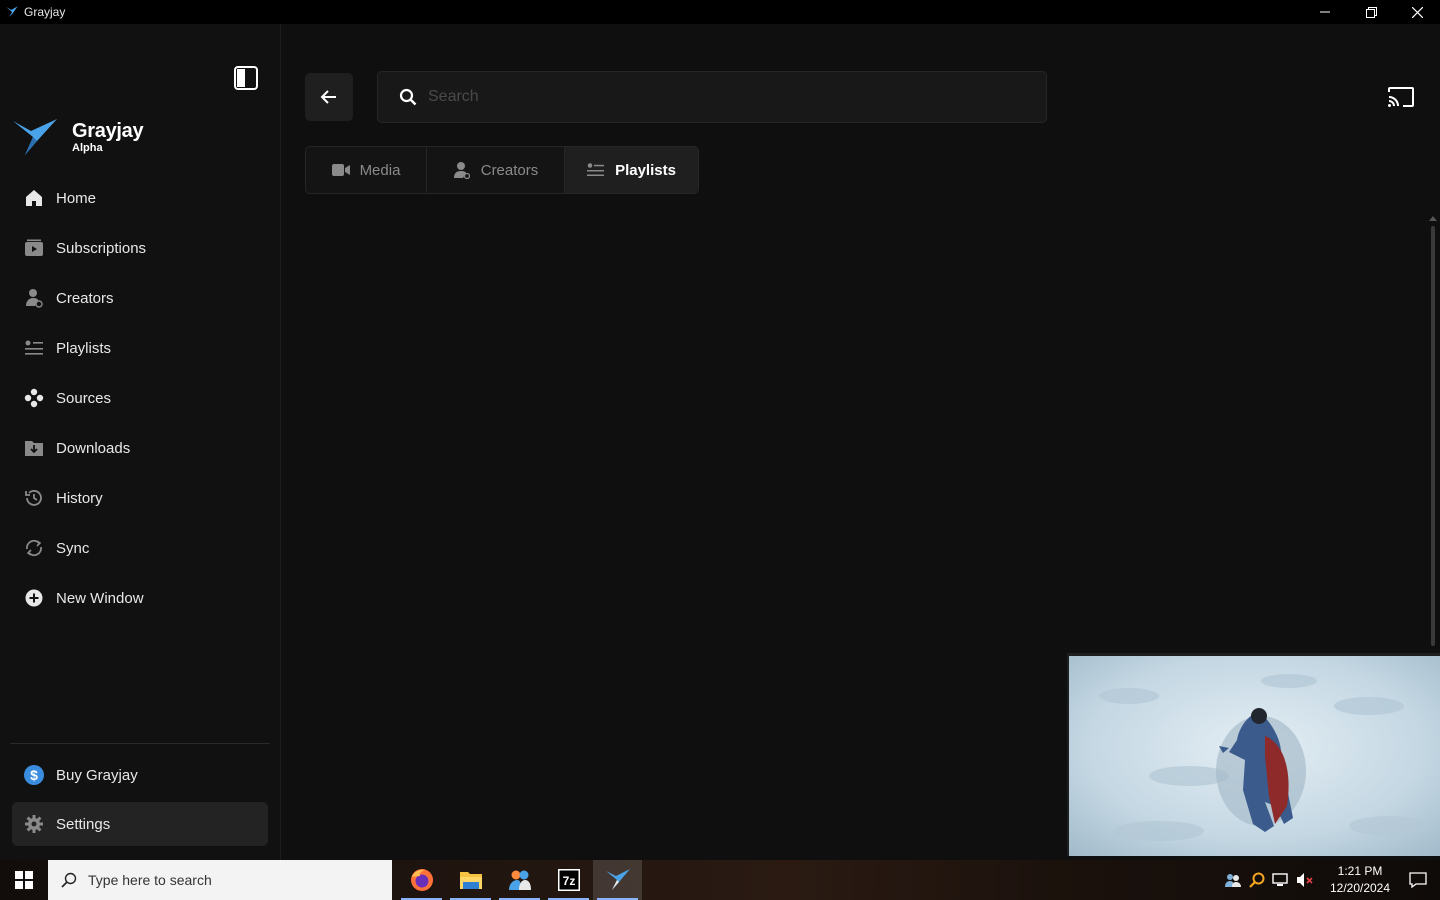 This screenshot has height=900, width=1440. I want to click on notification-center-button, so click(1418, 880).